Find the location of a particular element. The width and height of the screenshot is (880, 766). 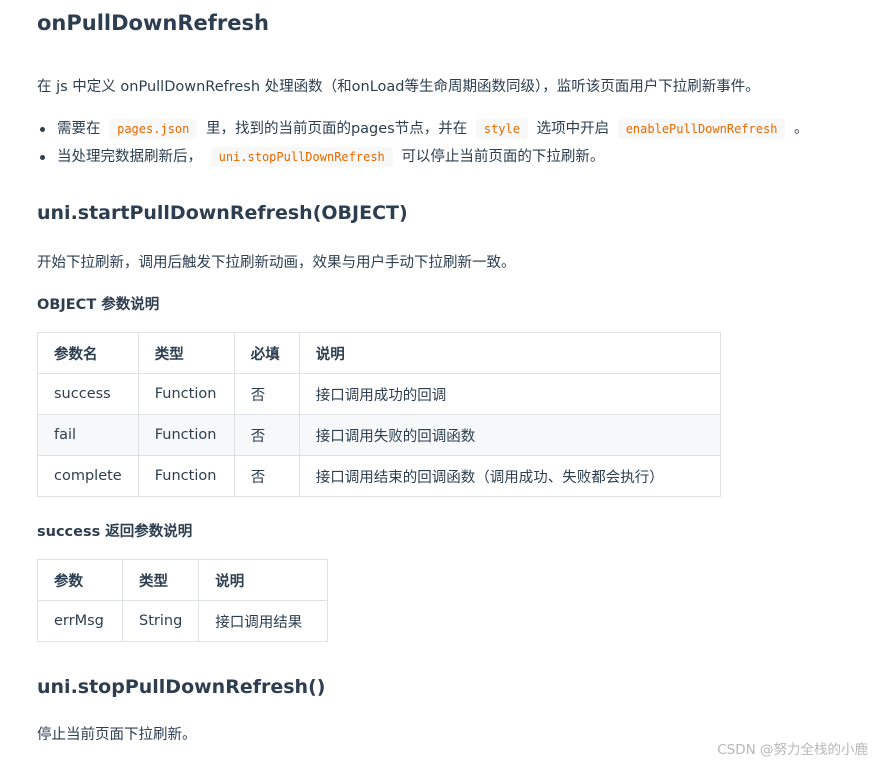

table-row: success Function 否 接口调用成功的回调 is located at coordinates (379, 394).